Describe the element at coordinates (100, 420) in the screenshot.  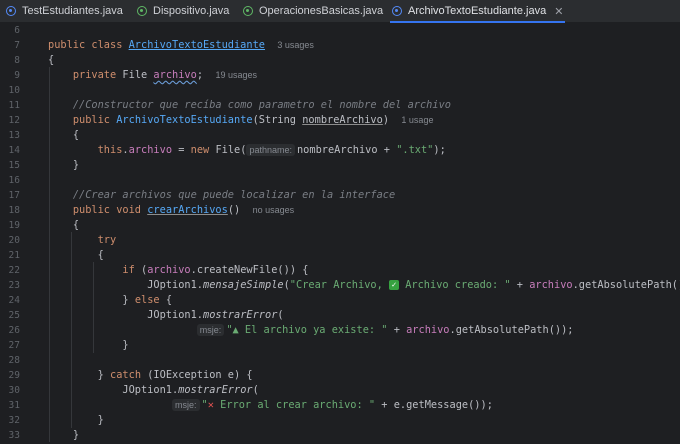
I see `code-line-32: }` at that location.